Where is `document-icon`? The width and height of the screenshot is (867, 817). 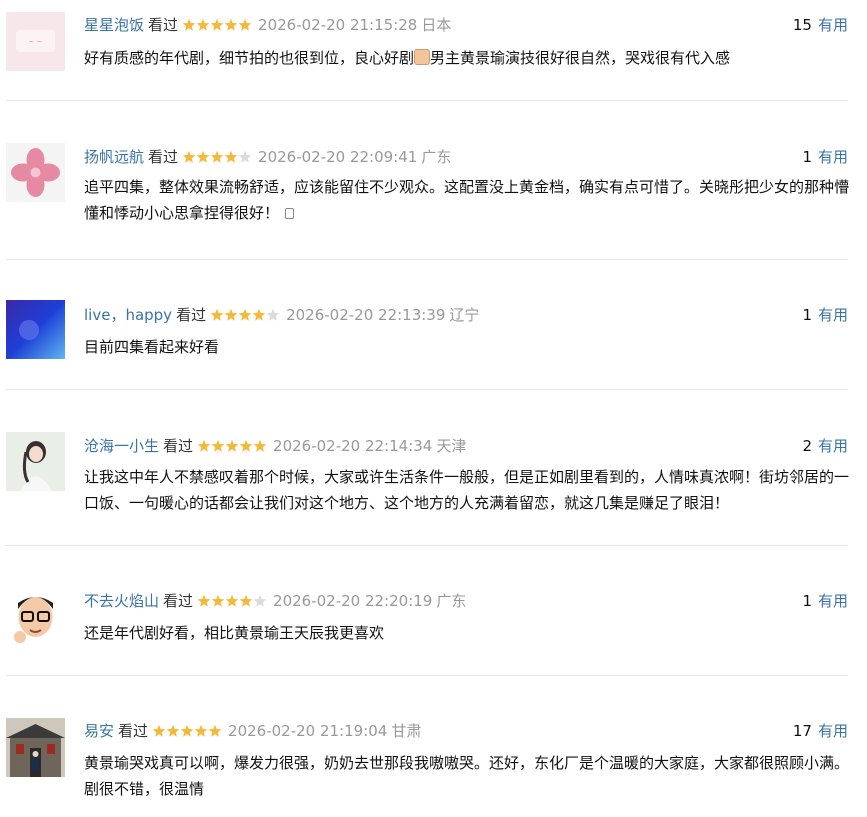
document-icon is located at coordinates (290, 213).